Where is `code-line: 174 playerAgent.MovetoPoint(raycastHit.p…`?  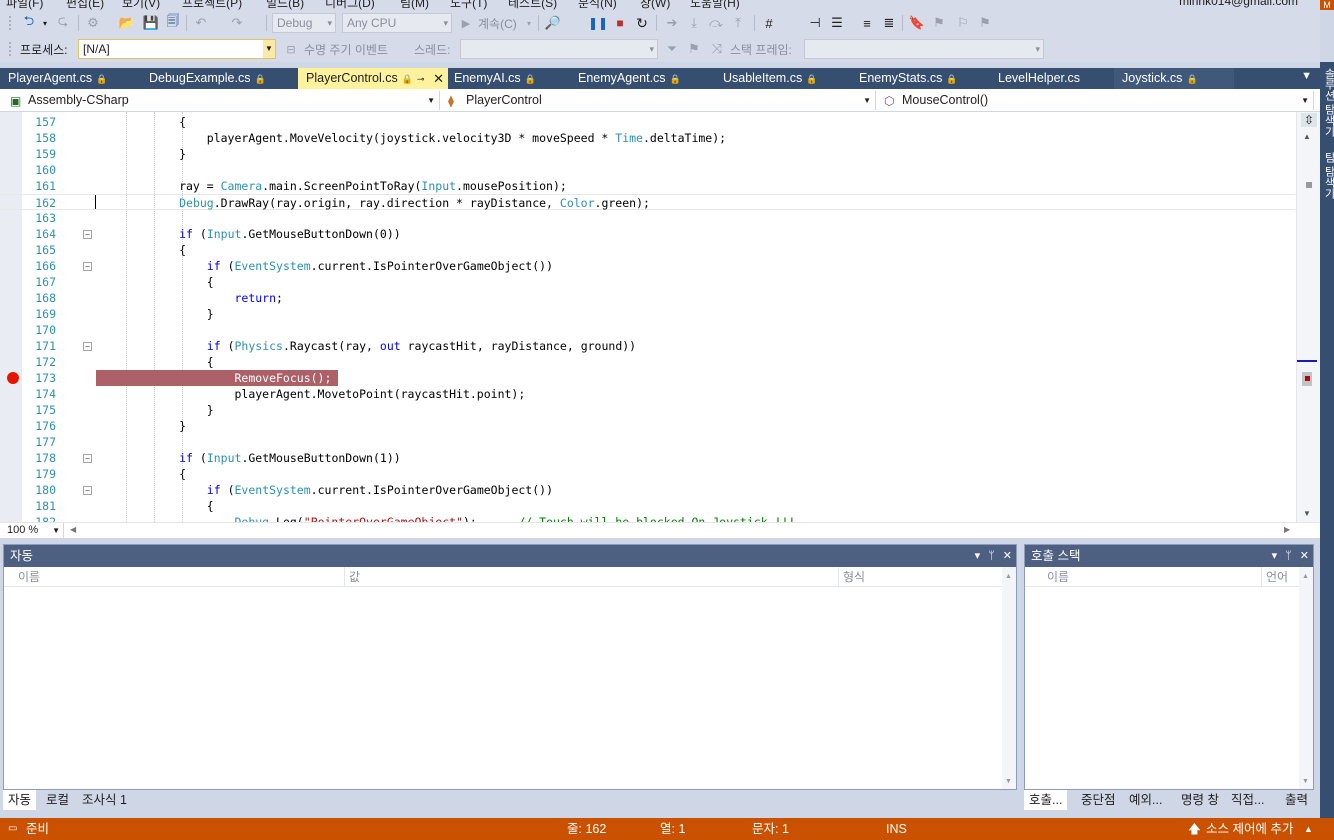 code-line: 174 playerAgent.MovetoPoint(raycastHit.p… is located at coordinates (647, 394).